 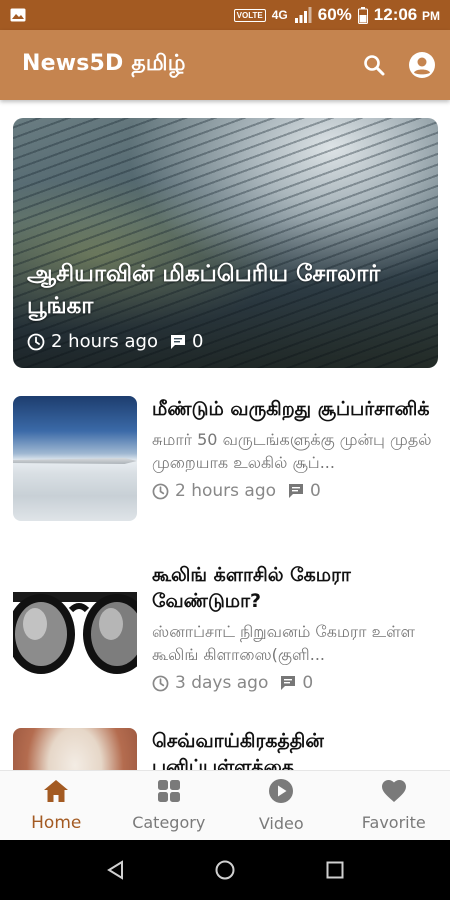 I want to click on featured-article-title: ஆசியாவின் மிகப்பெரிய சோலார் பூங்கா, so click(x=204, y=290).